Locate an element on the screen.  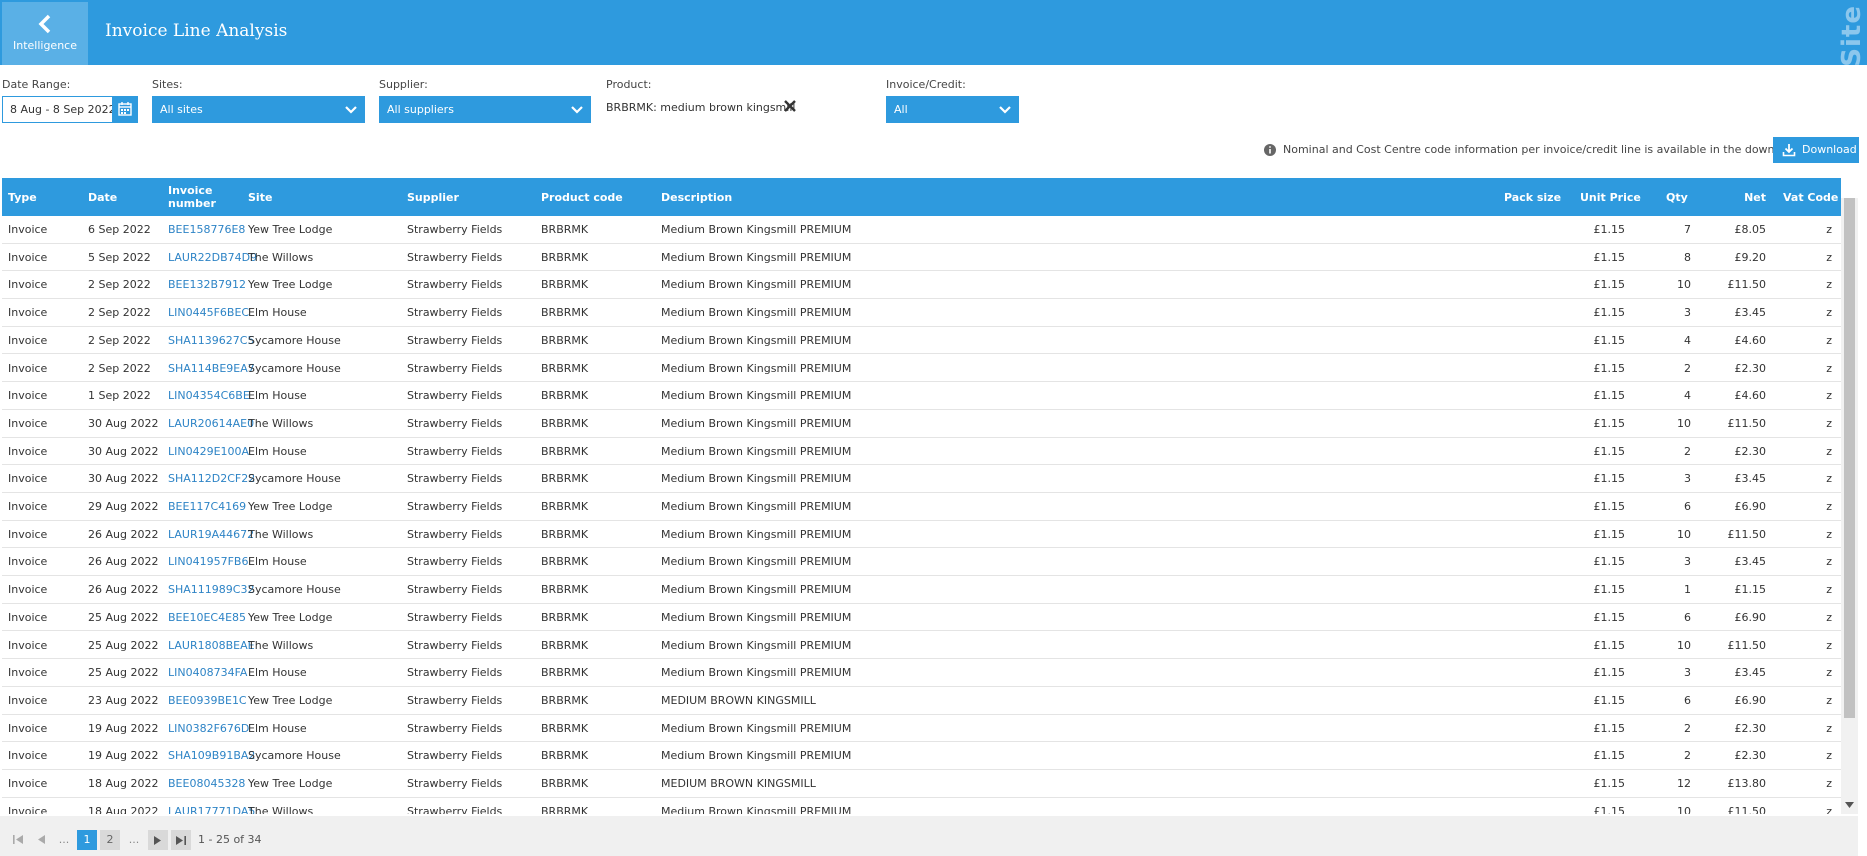
cell-qty: 7 is located at coordinates (1687, 229).